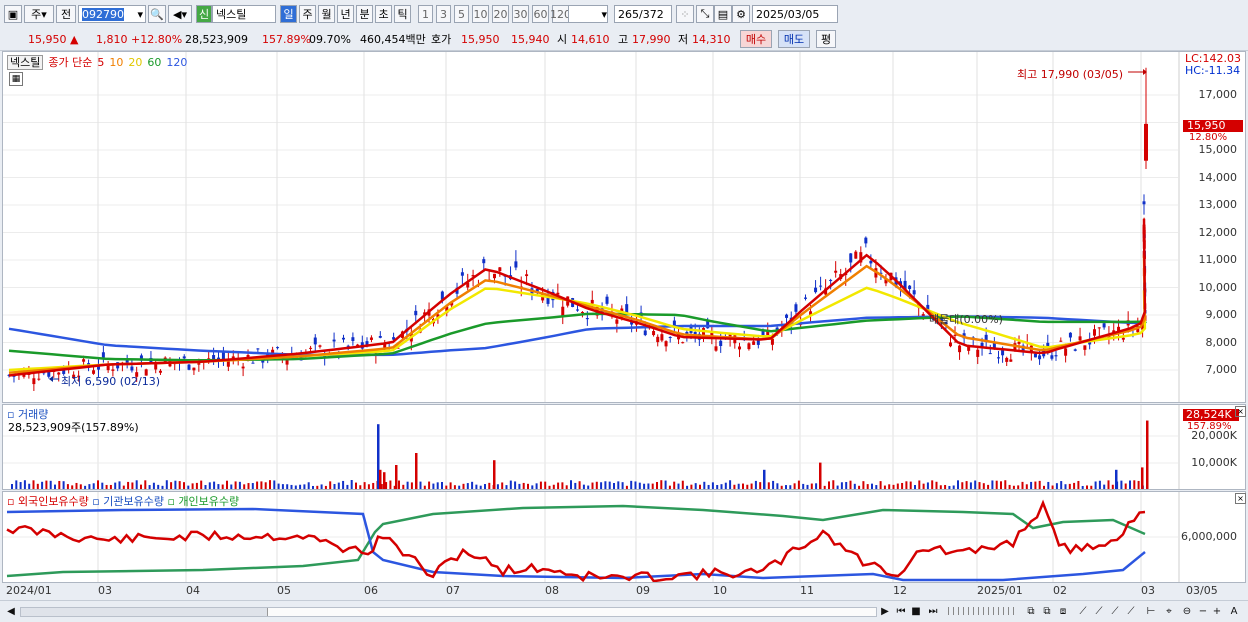 The height and width of the screenshot is (622, 1248). Describe the element at coordinates (588, 14) in the screenshot. I see `interval-input: ▾` at that location.